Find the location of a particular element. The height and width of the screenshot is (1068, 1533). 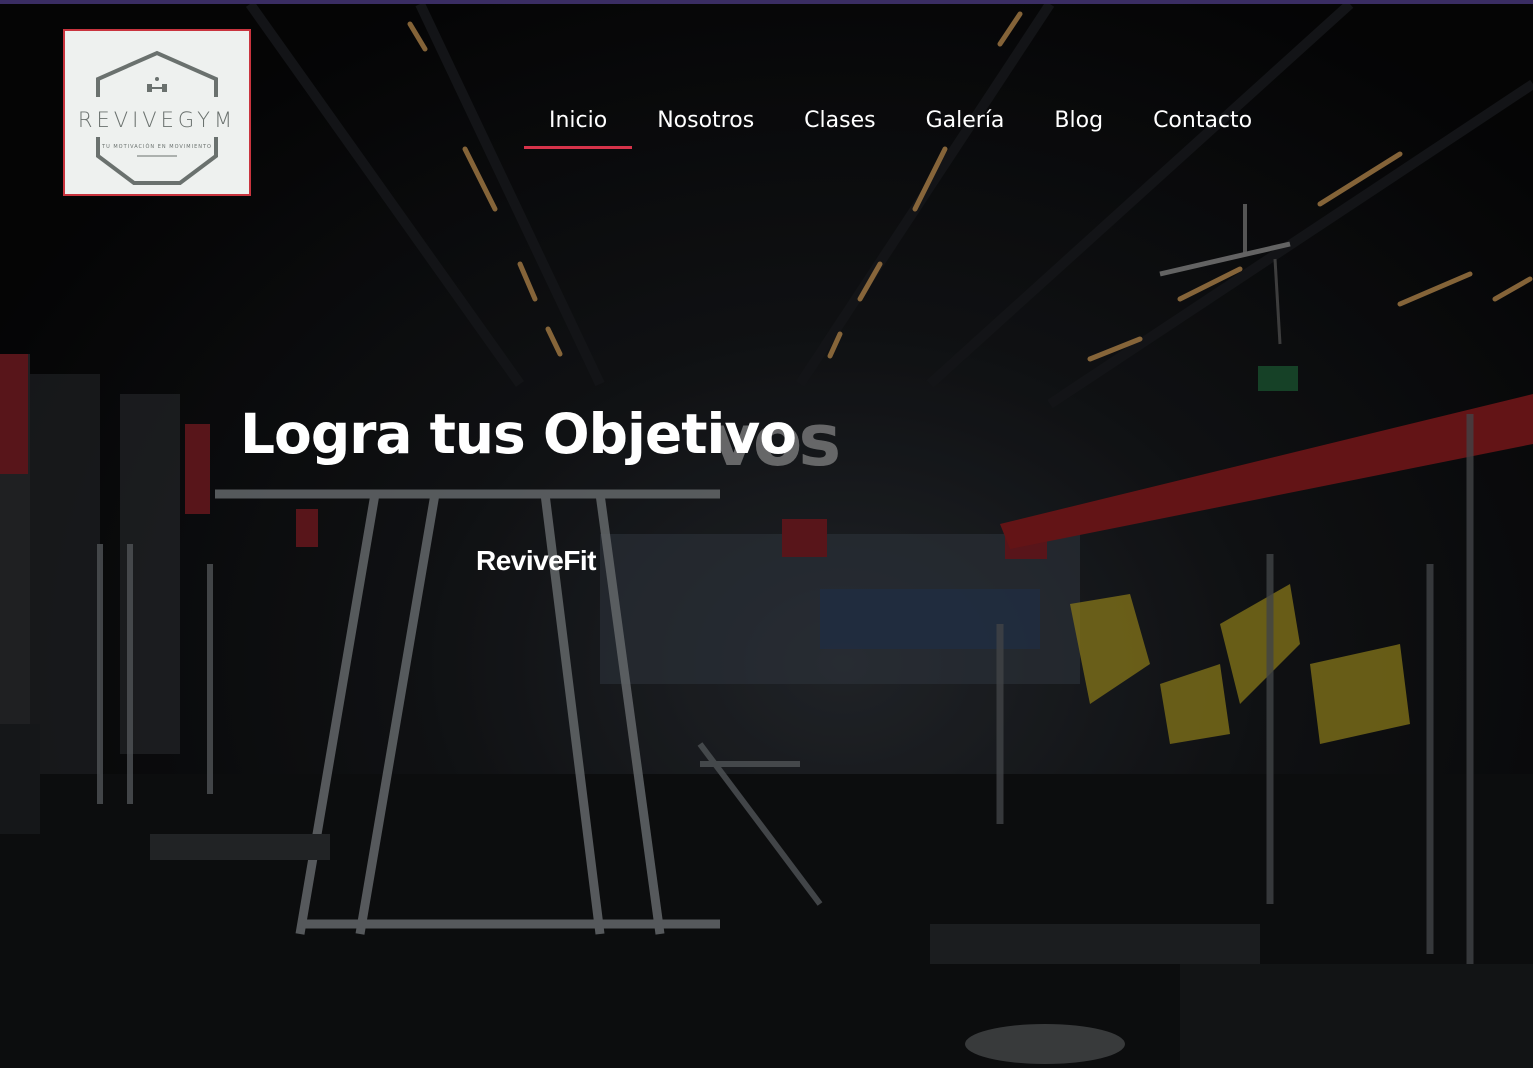

hero-title: Logra tus Objetivo is located at coordinates (518, 434).